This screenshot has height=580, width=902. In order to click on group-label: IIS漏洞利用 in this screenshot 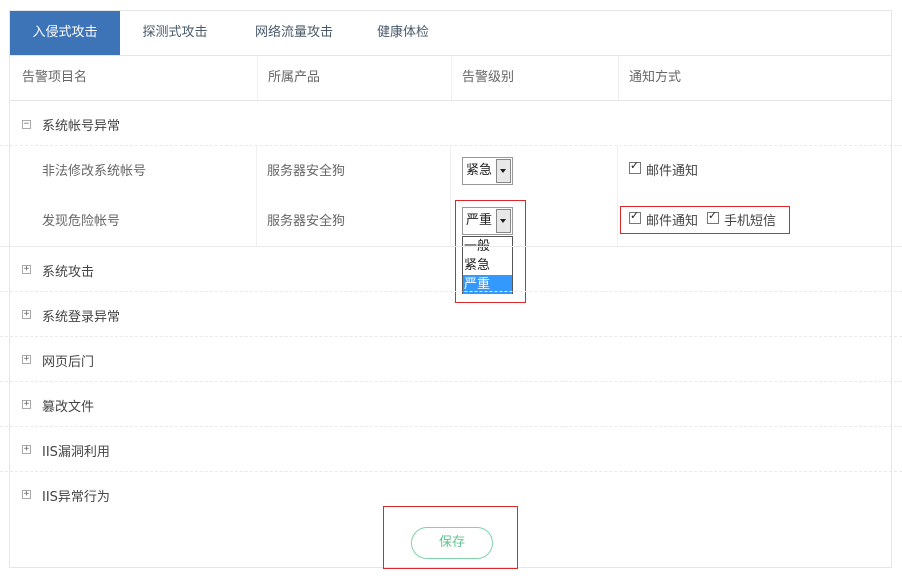, I will do `click(76, 452)`.